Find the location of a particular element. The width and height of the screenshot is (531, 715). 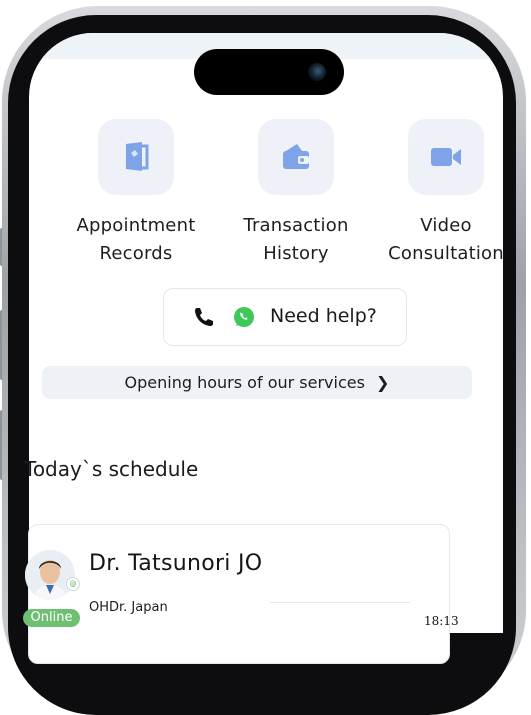

label-line: Appointment is located at coordinates (136, 225).